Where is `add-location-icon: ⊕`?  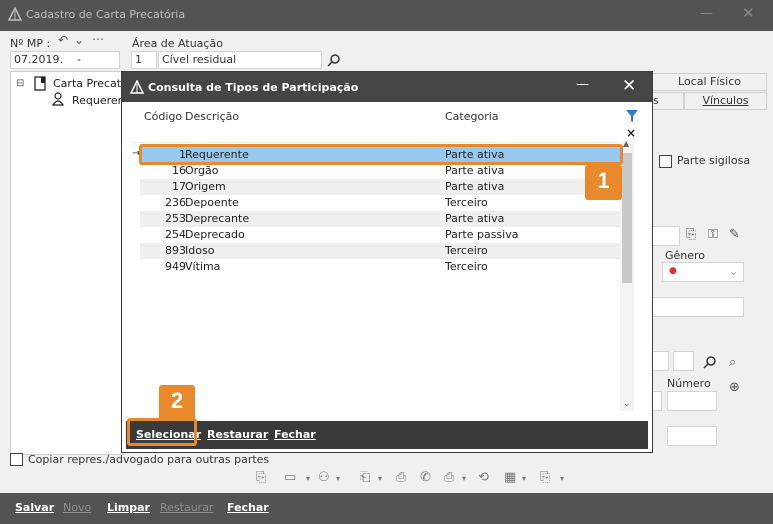 add-location-icon: ⊕ is located at coordinates (734, 387).